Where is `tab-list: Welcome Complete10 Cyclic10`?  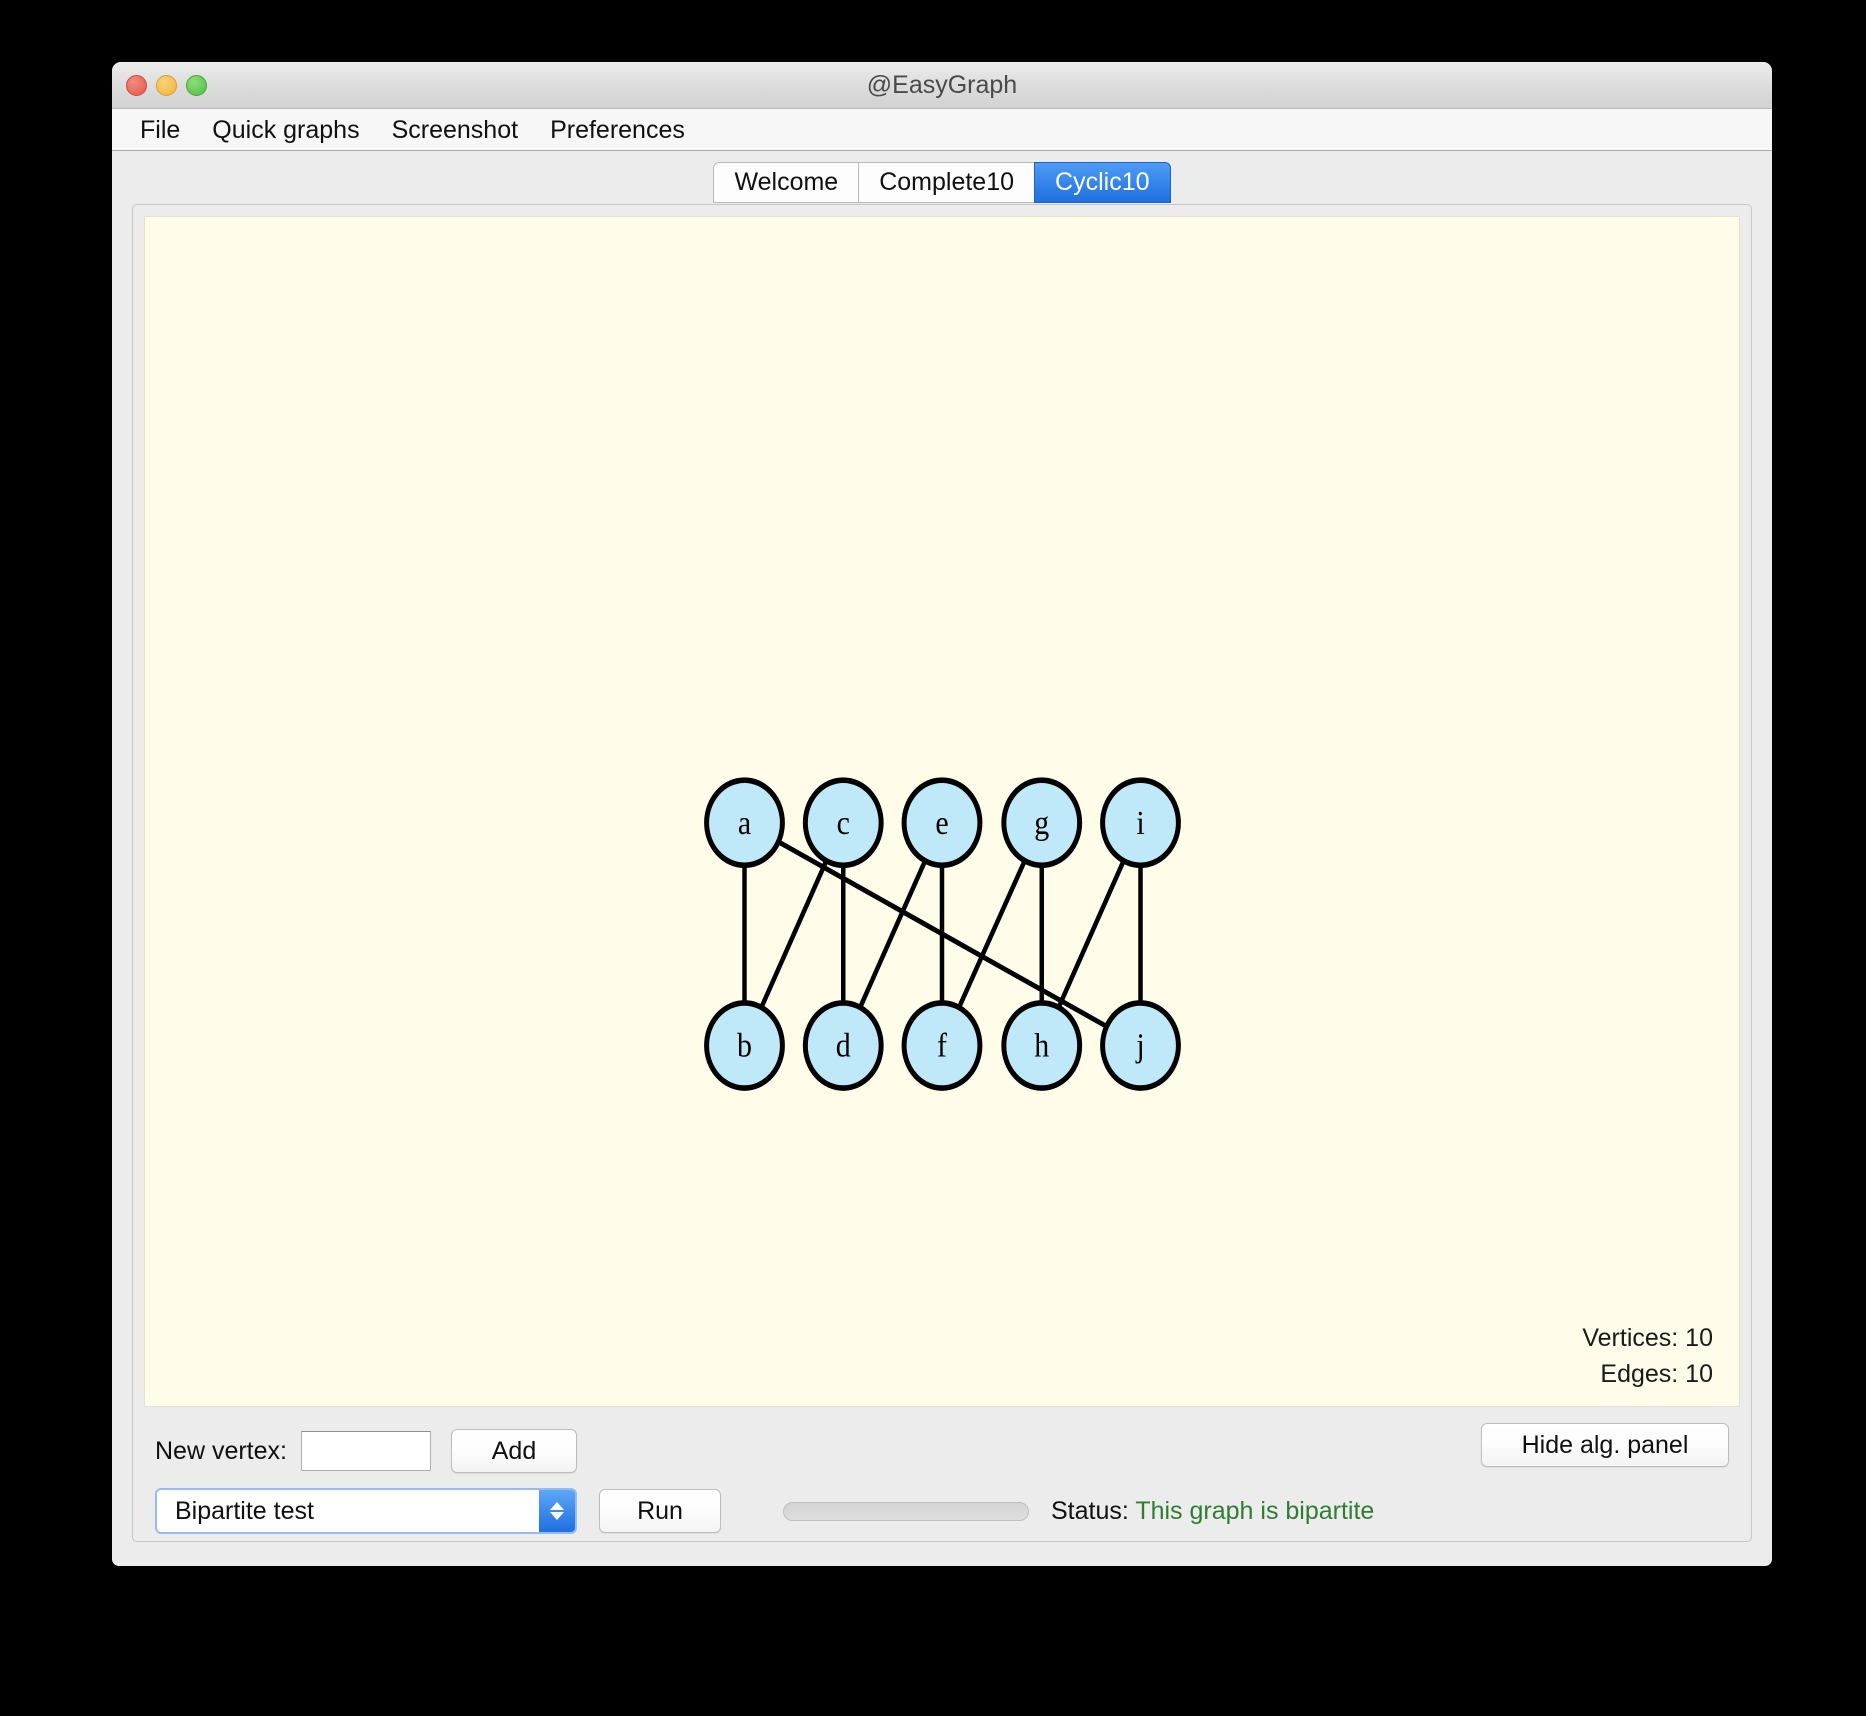
tab-list: Welcome Complete10 Cyclic10 is located at coordinates (942, 182).